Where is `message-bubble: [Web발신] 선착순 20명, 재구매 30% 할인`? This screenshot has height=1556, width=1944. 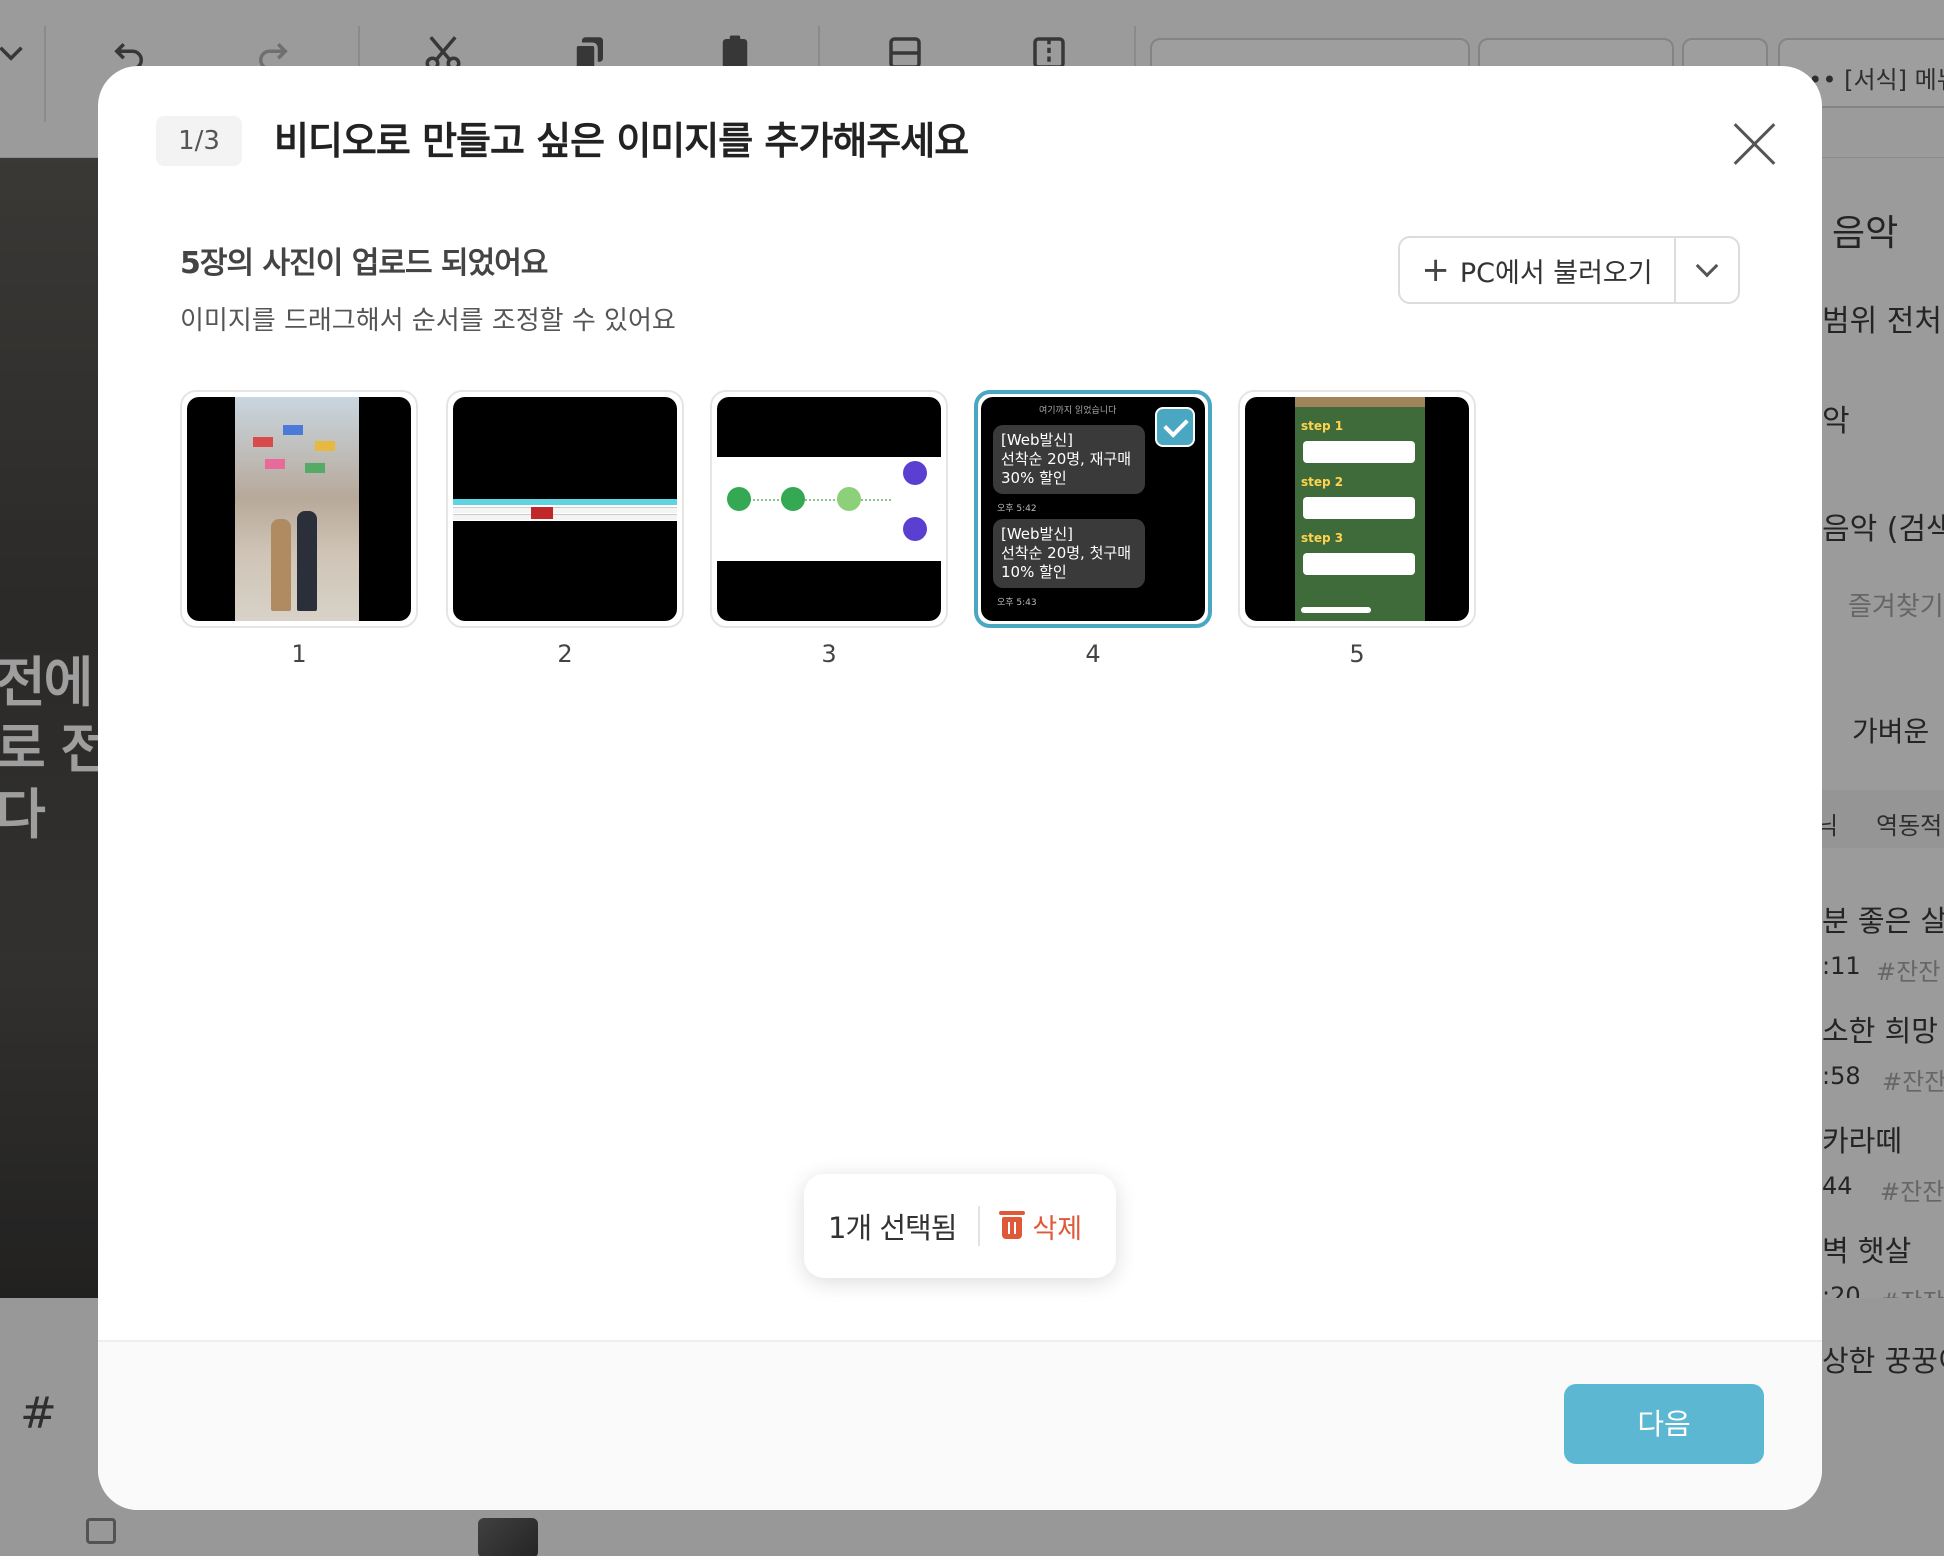 message-bubble: [Web발신] 선착순 20명, 재구매 30% 할인 is located at coordinates (1069, 459).